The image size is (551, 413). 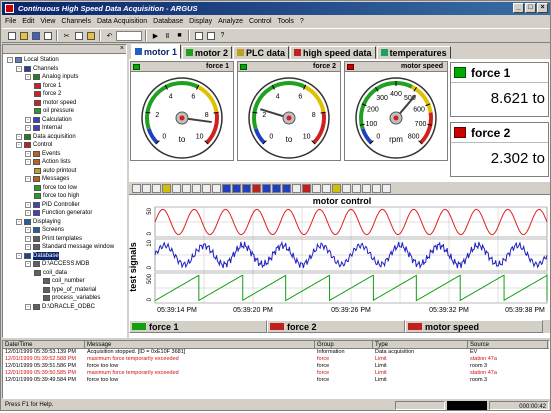 I want to click on back-icon, so click(x=236, y=188).